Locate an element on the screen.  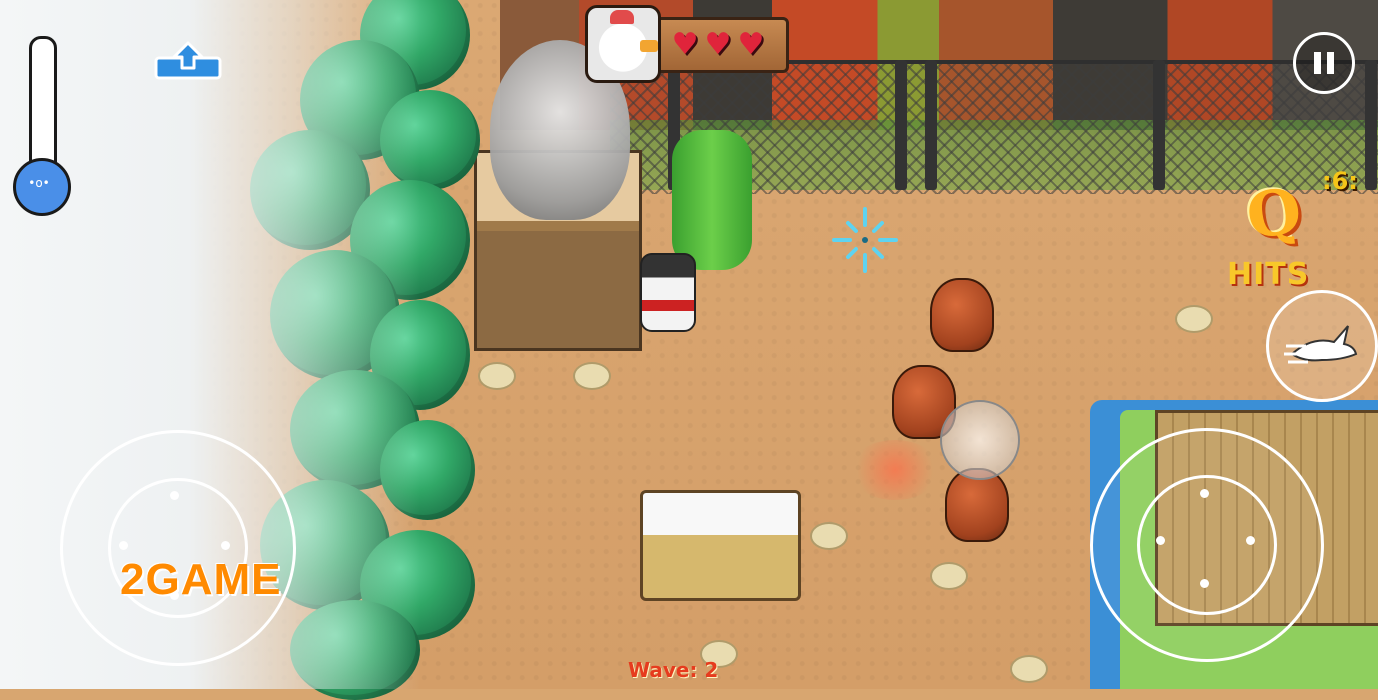
chicken-in-box is located at coordinates (720, 545).